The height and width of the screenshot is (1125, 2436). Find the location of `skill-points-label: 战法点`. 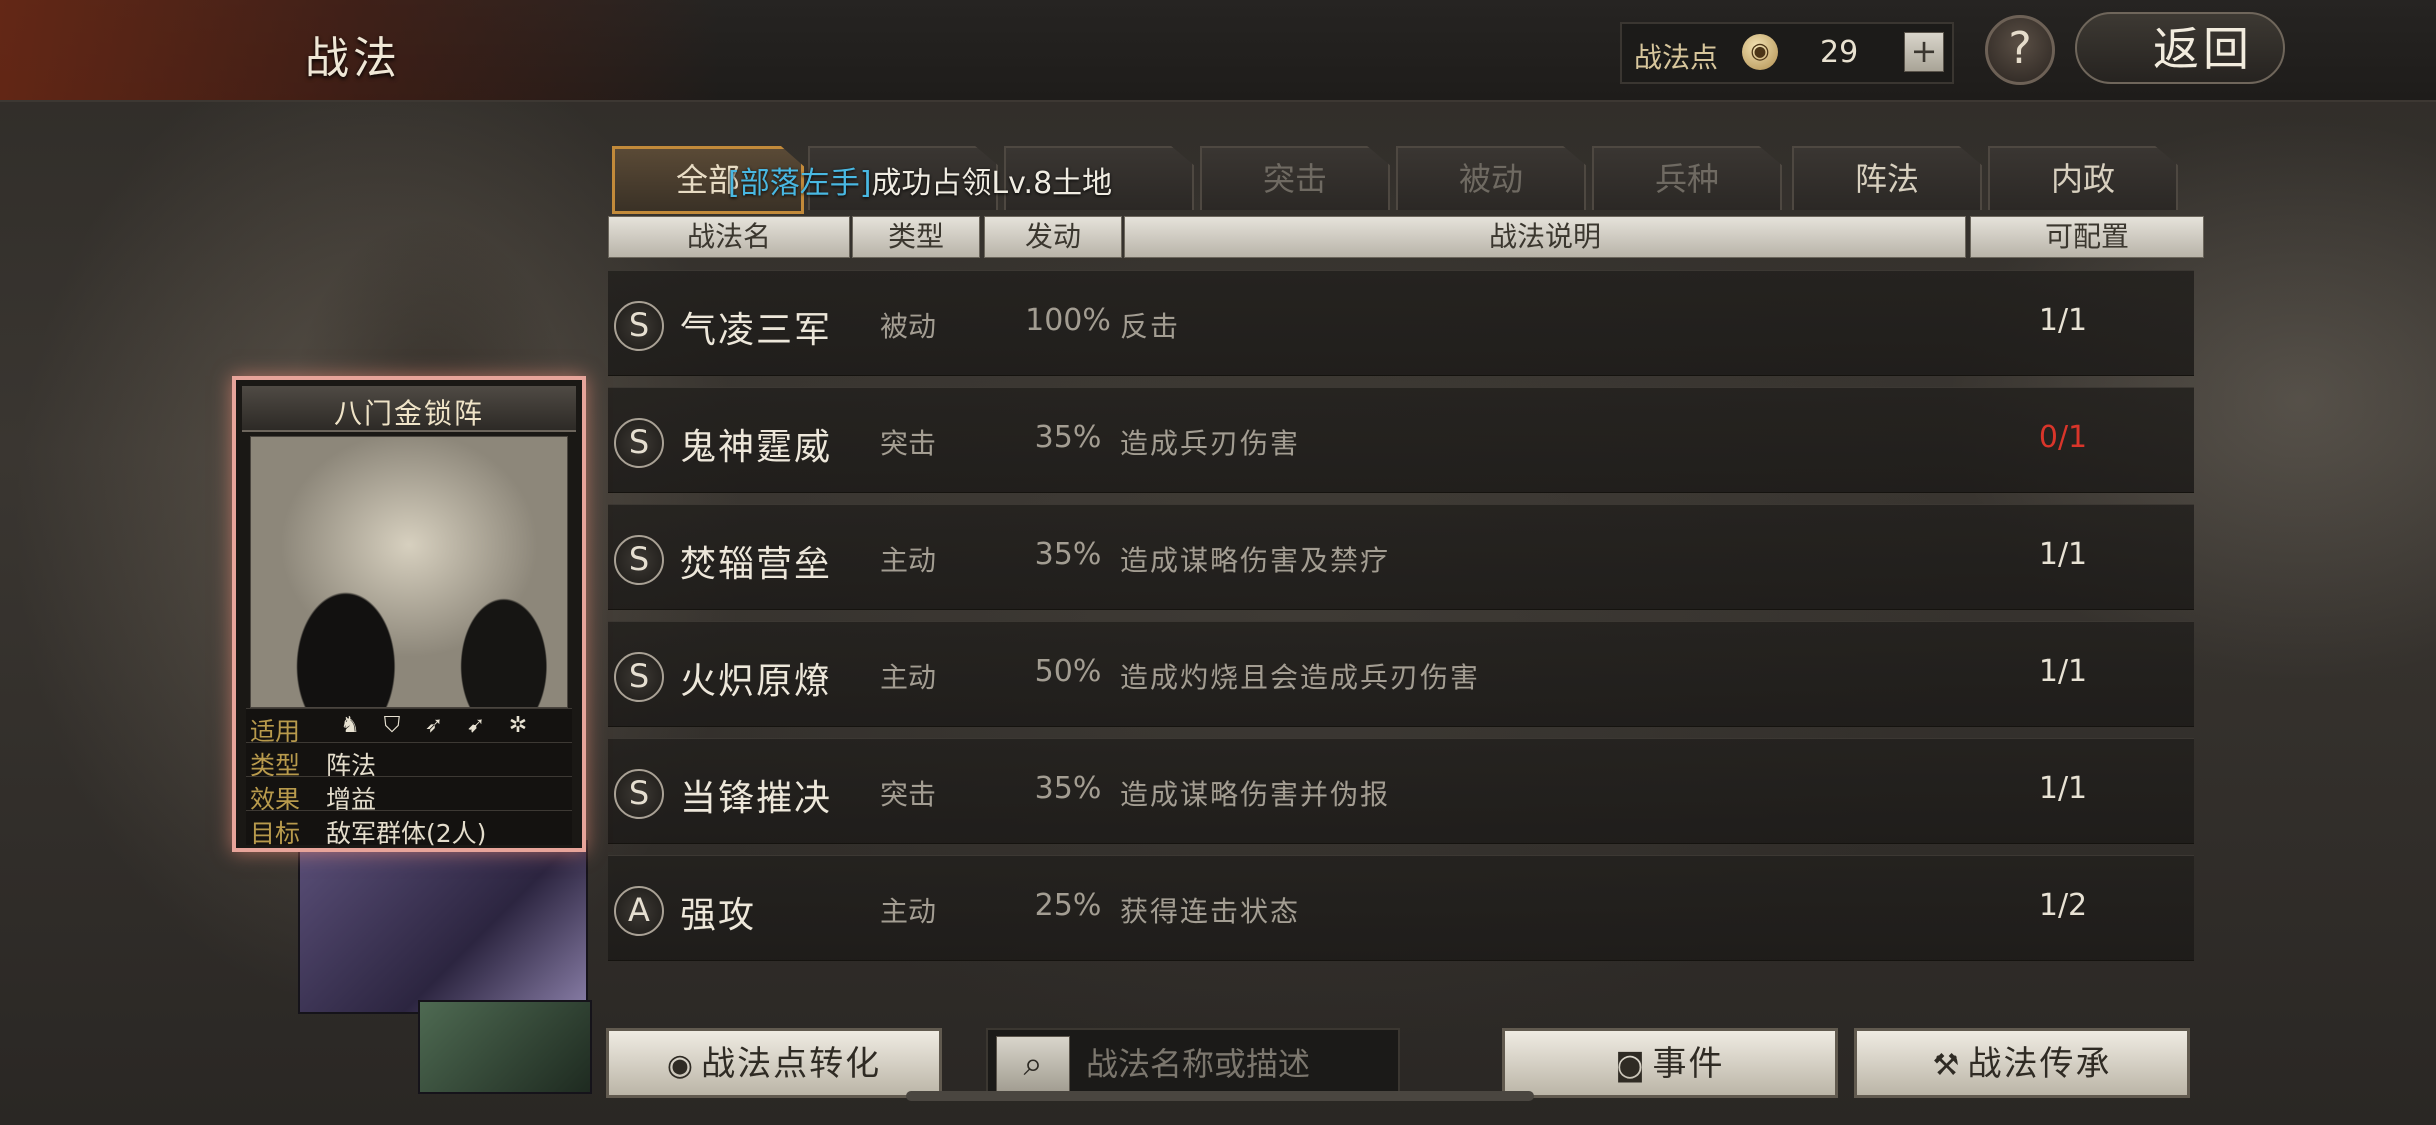

skill-points-label: 战法点 is located at coordinates (1676, 57).